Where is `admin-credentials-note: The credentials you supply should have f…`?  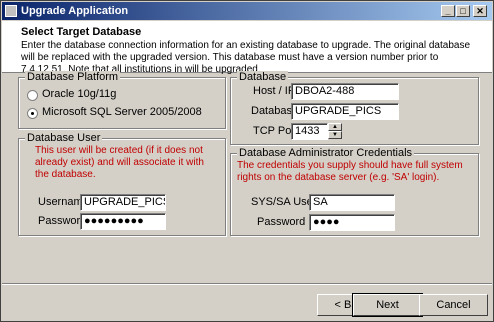 admin-credentials-note: The credentials you supply should have f… is located at coordinates (350, 171).